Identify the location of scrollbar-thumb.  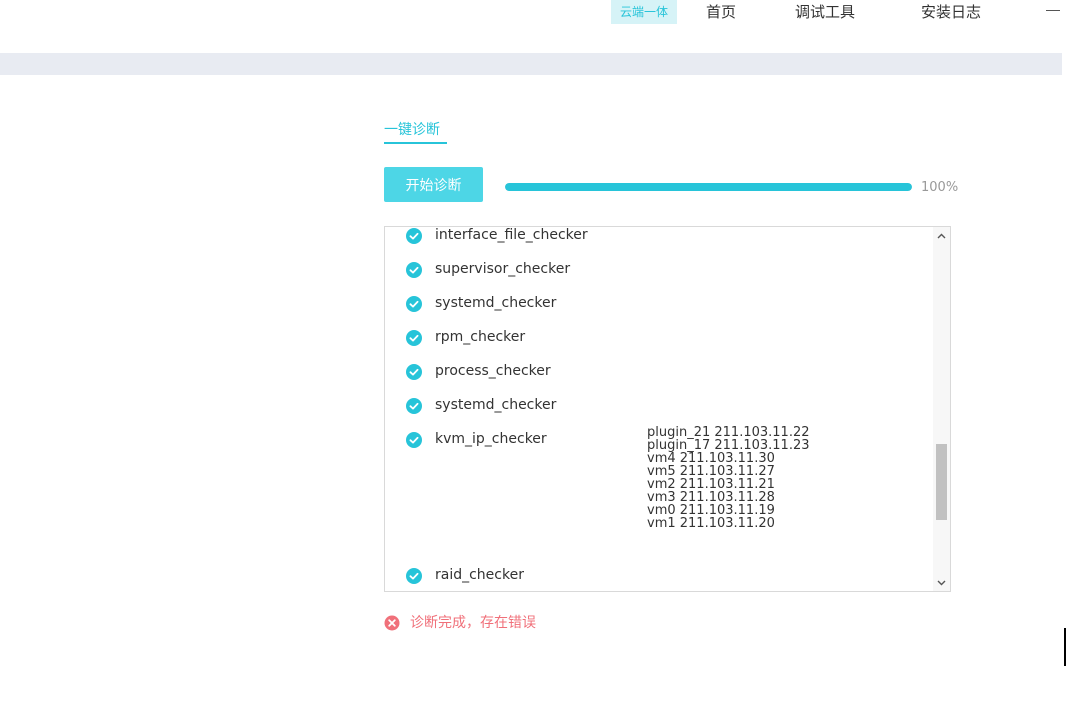
(941, 482).